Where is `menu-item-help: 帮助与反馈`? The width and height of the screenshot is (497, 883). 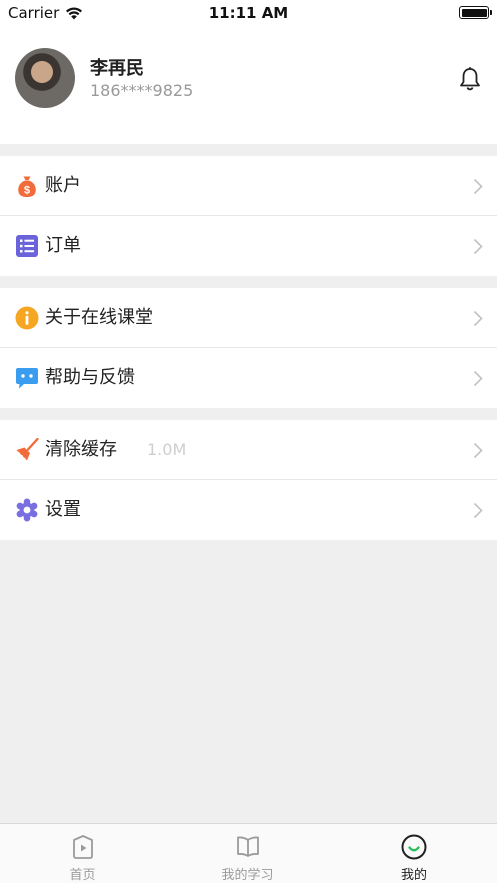
menu-item-help: 帮助与反馈 is located at coordinates (248, 378).